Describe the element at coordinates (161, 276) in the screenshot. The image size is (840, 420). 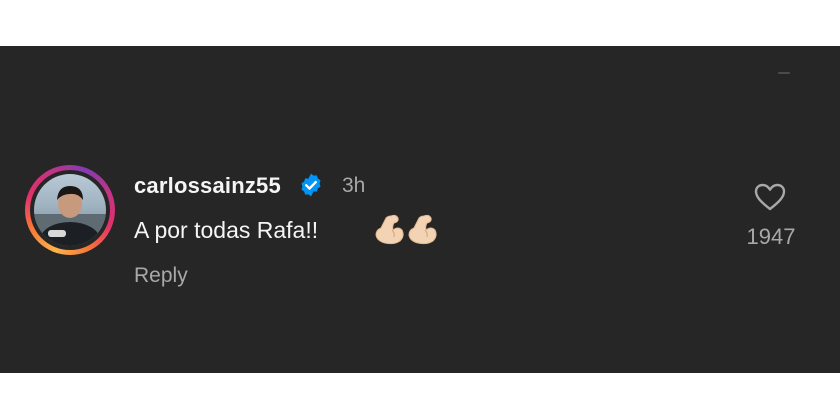
I see `reply-button: Reply` at that location.